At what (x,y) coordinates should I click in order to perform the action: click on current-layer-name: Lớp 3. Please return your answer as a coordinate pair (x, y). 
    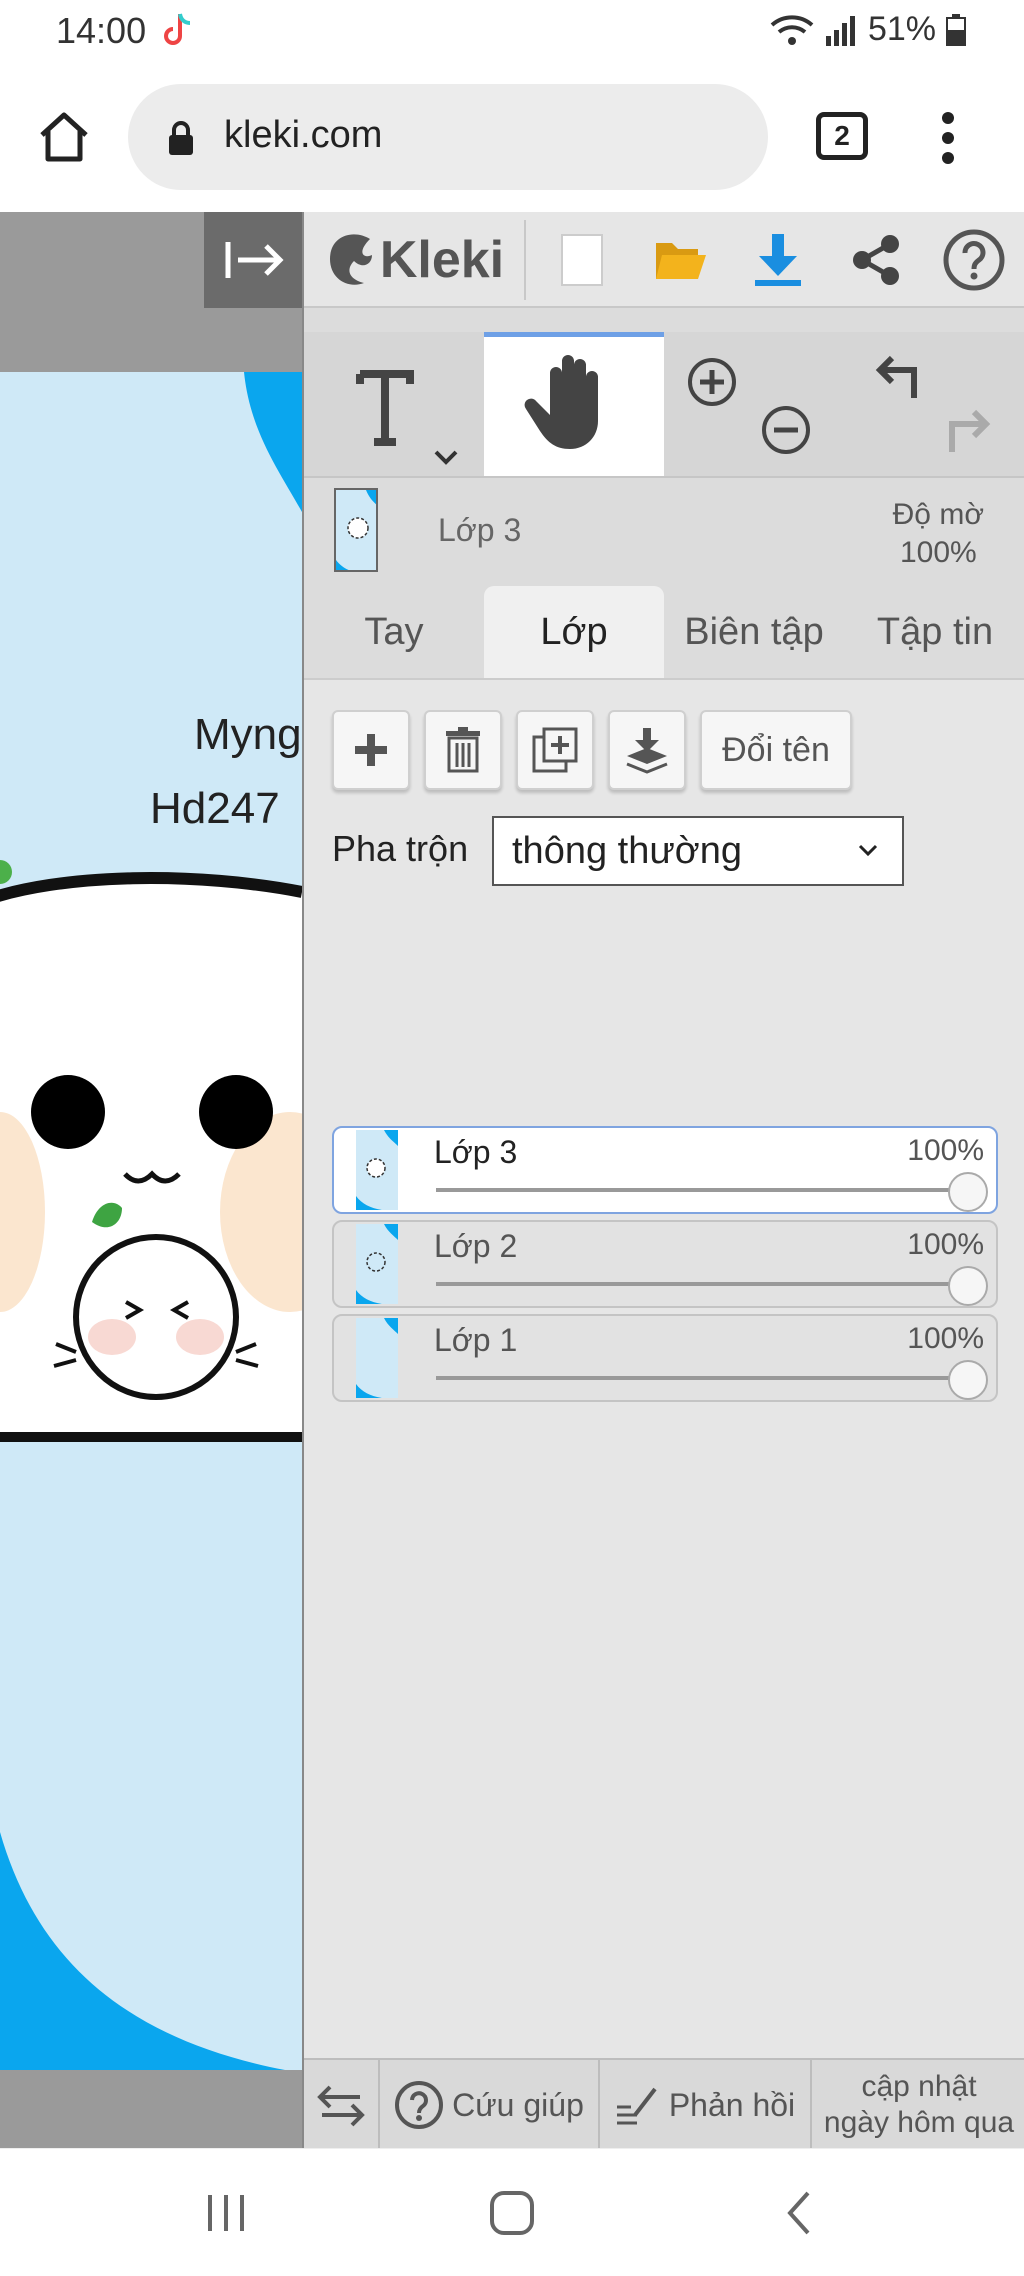
    Looking at the image, I should click on (480, 530).